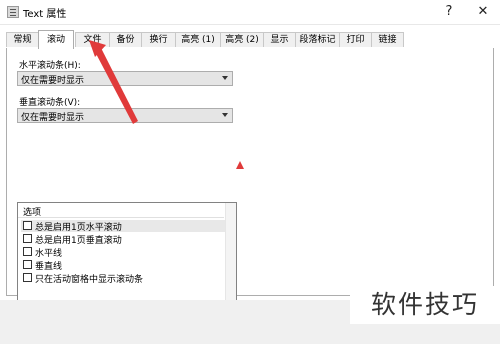 The height and width of the screenshot is (344, 500). What do you see at coordinates (425, 305) in the screenshot?
I see `watermark: 软件技巧` at bounding box center [425, 305].